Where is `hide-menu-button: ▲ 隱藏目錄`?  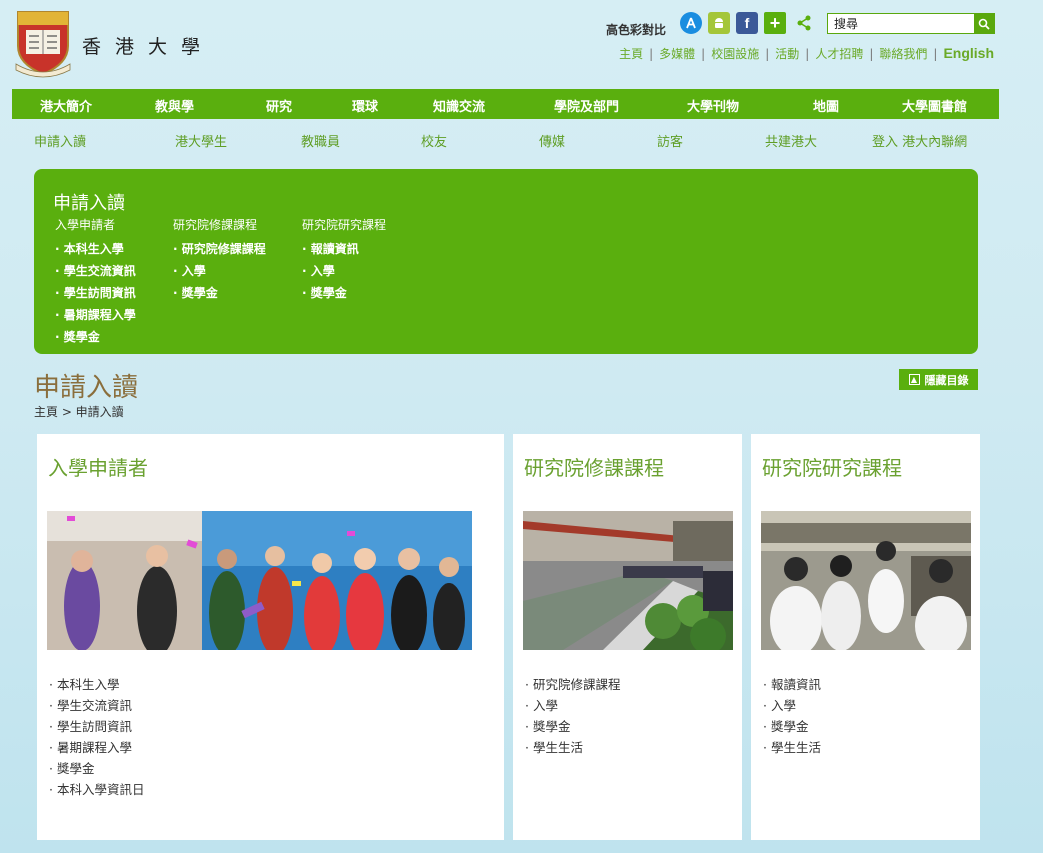
hide-menu-button: ▲ 隱藏目錄 is located at coordinates (938, 379).